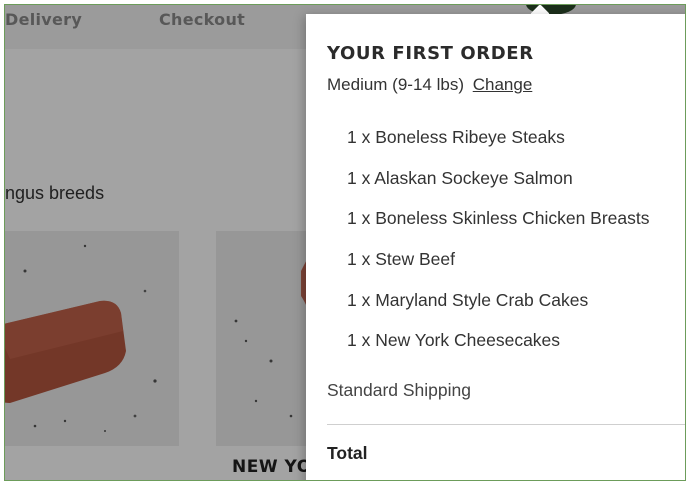 The image size is (690, 485). Describe the element at coordinates (456, 137) in the screenshot. I see `order-item: 1 x Boneless Ribeye Steaks` at that location.